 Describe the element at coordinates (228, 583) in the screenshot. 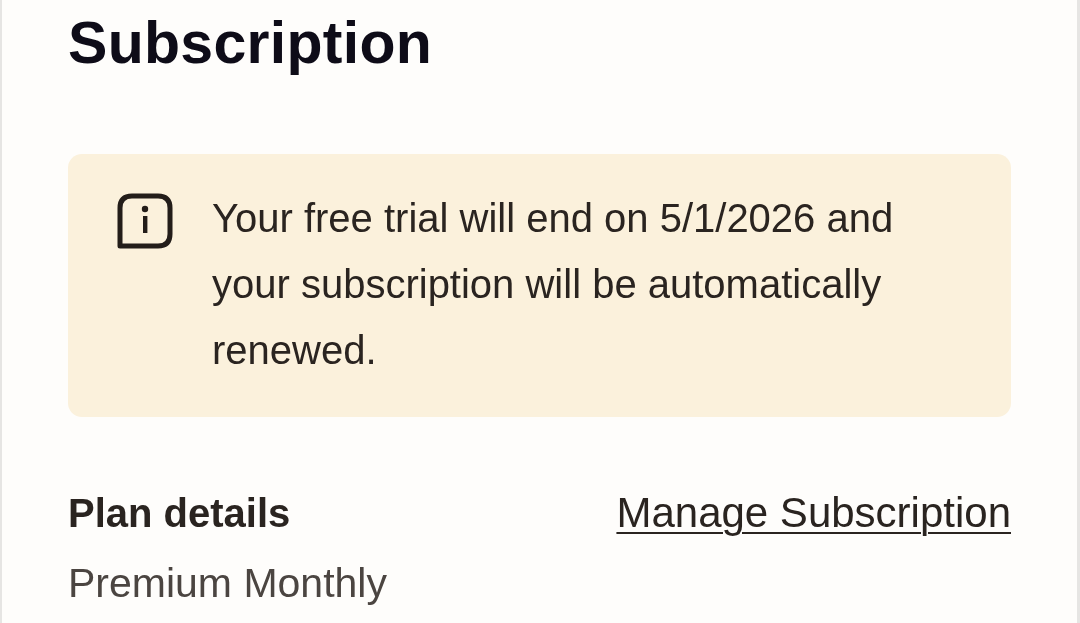

I see `plan-name: Premium Monthly` at that location.